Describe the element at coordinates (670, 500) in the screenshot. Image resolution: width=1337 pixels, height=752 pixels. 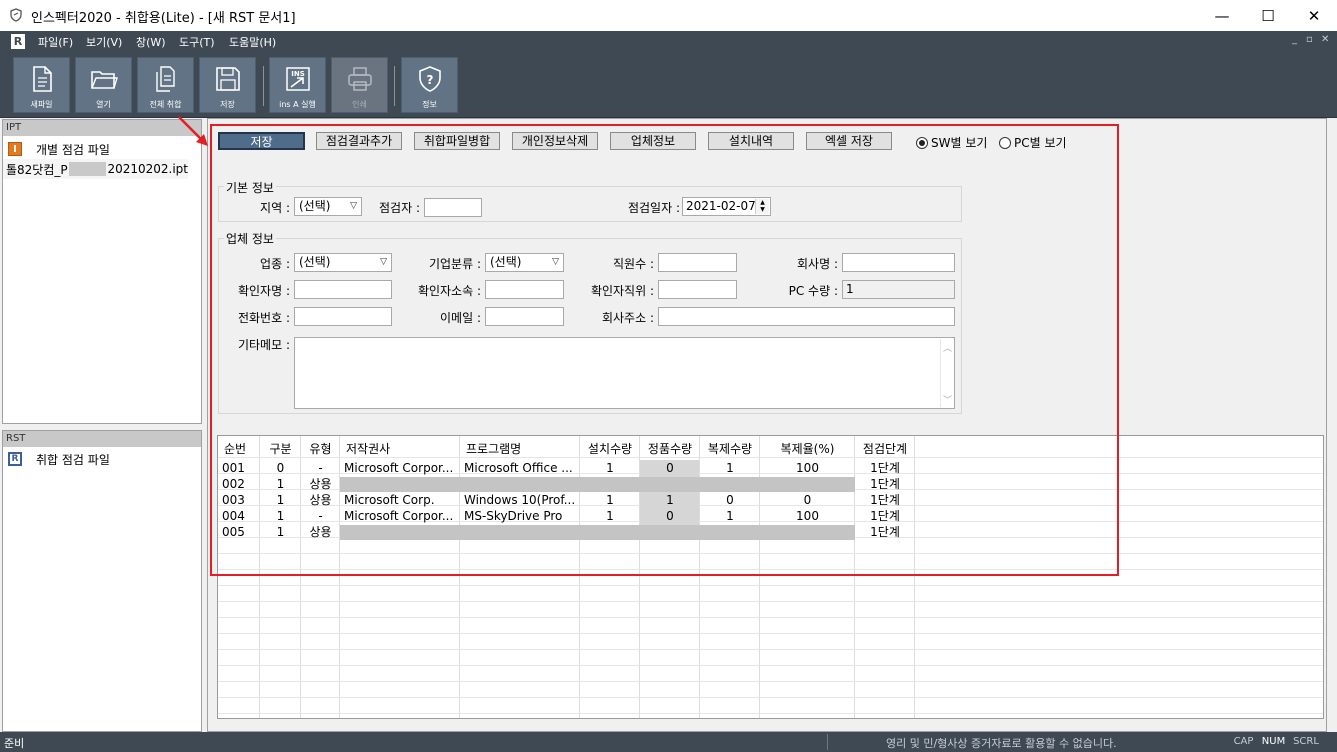
I see `grid-cell-genuine: 1` at that location.